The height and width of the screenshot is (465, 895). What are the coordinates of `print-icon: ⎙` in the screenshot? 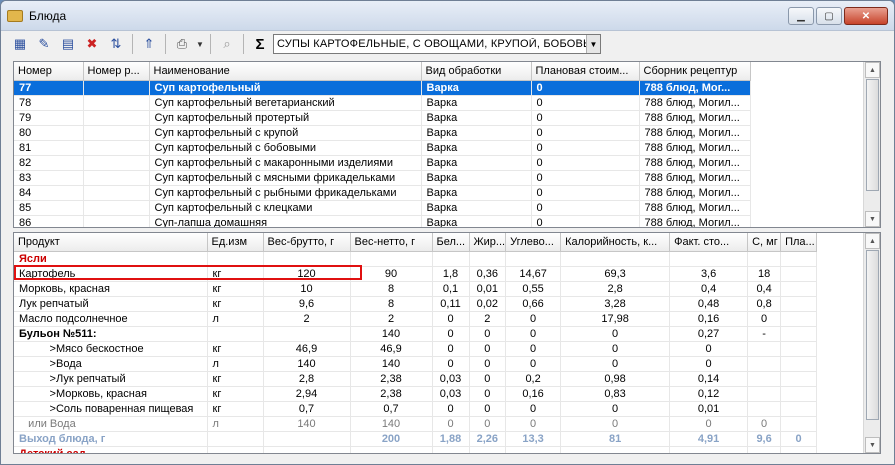 It's located at (182, 44).